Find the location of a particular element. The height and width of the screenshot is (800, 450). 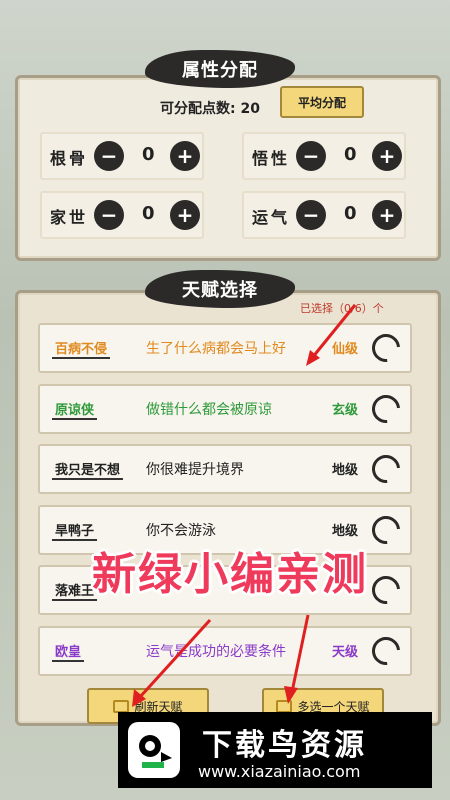

talent-grade: 玄级 is located at coordinates (344, 410).